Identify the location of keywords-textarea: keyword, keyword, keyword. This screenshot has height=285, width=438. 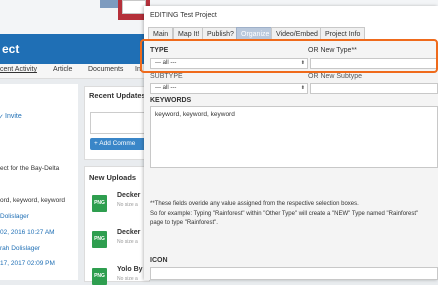
(294, 137).